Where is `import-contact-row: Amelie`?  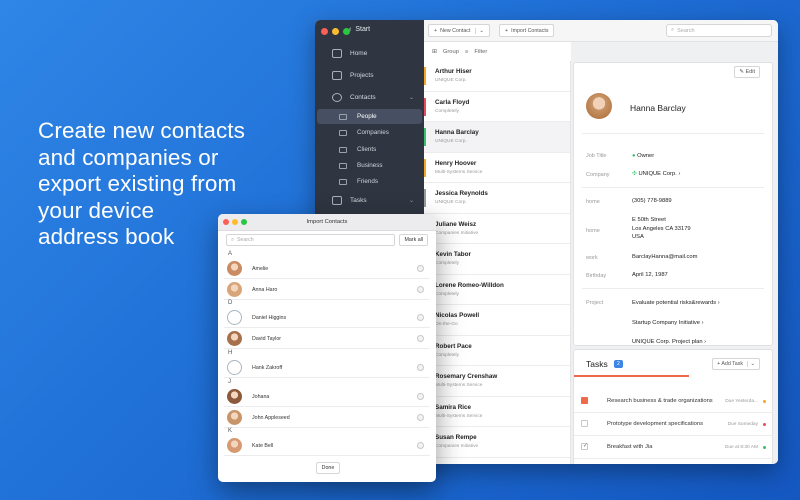
import-contact-row: Amelie is located at coordinates (327, 269).